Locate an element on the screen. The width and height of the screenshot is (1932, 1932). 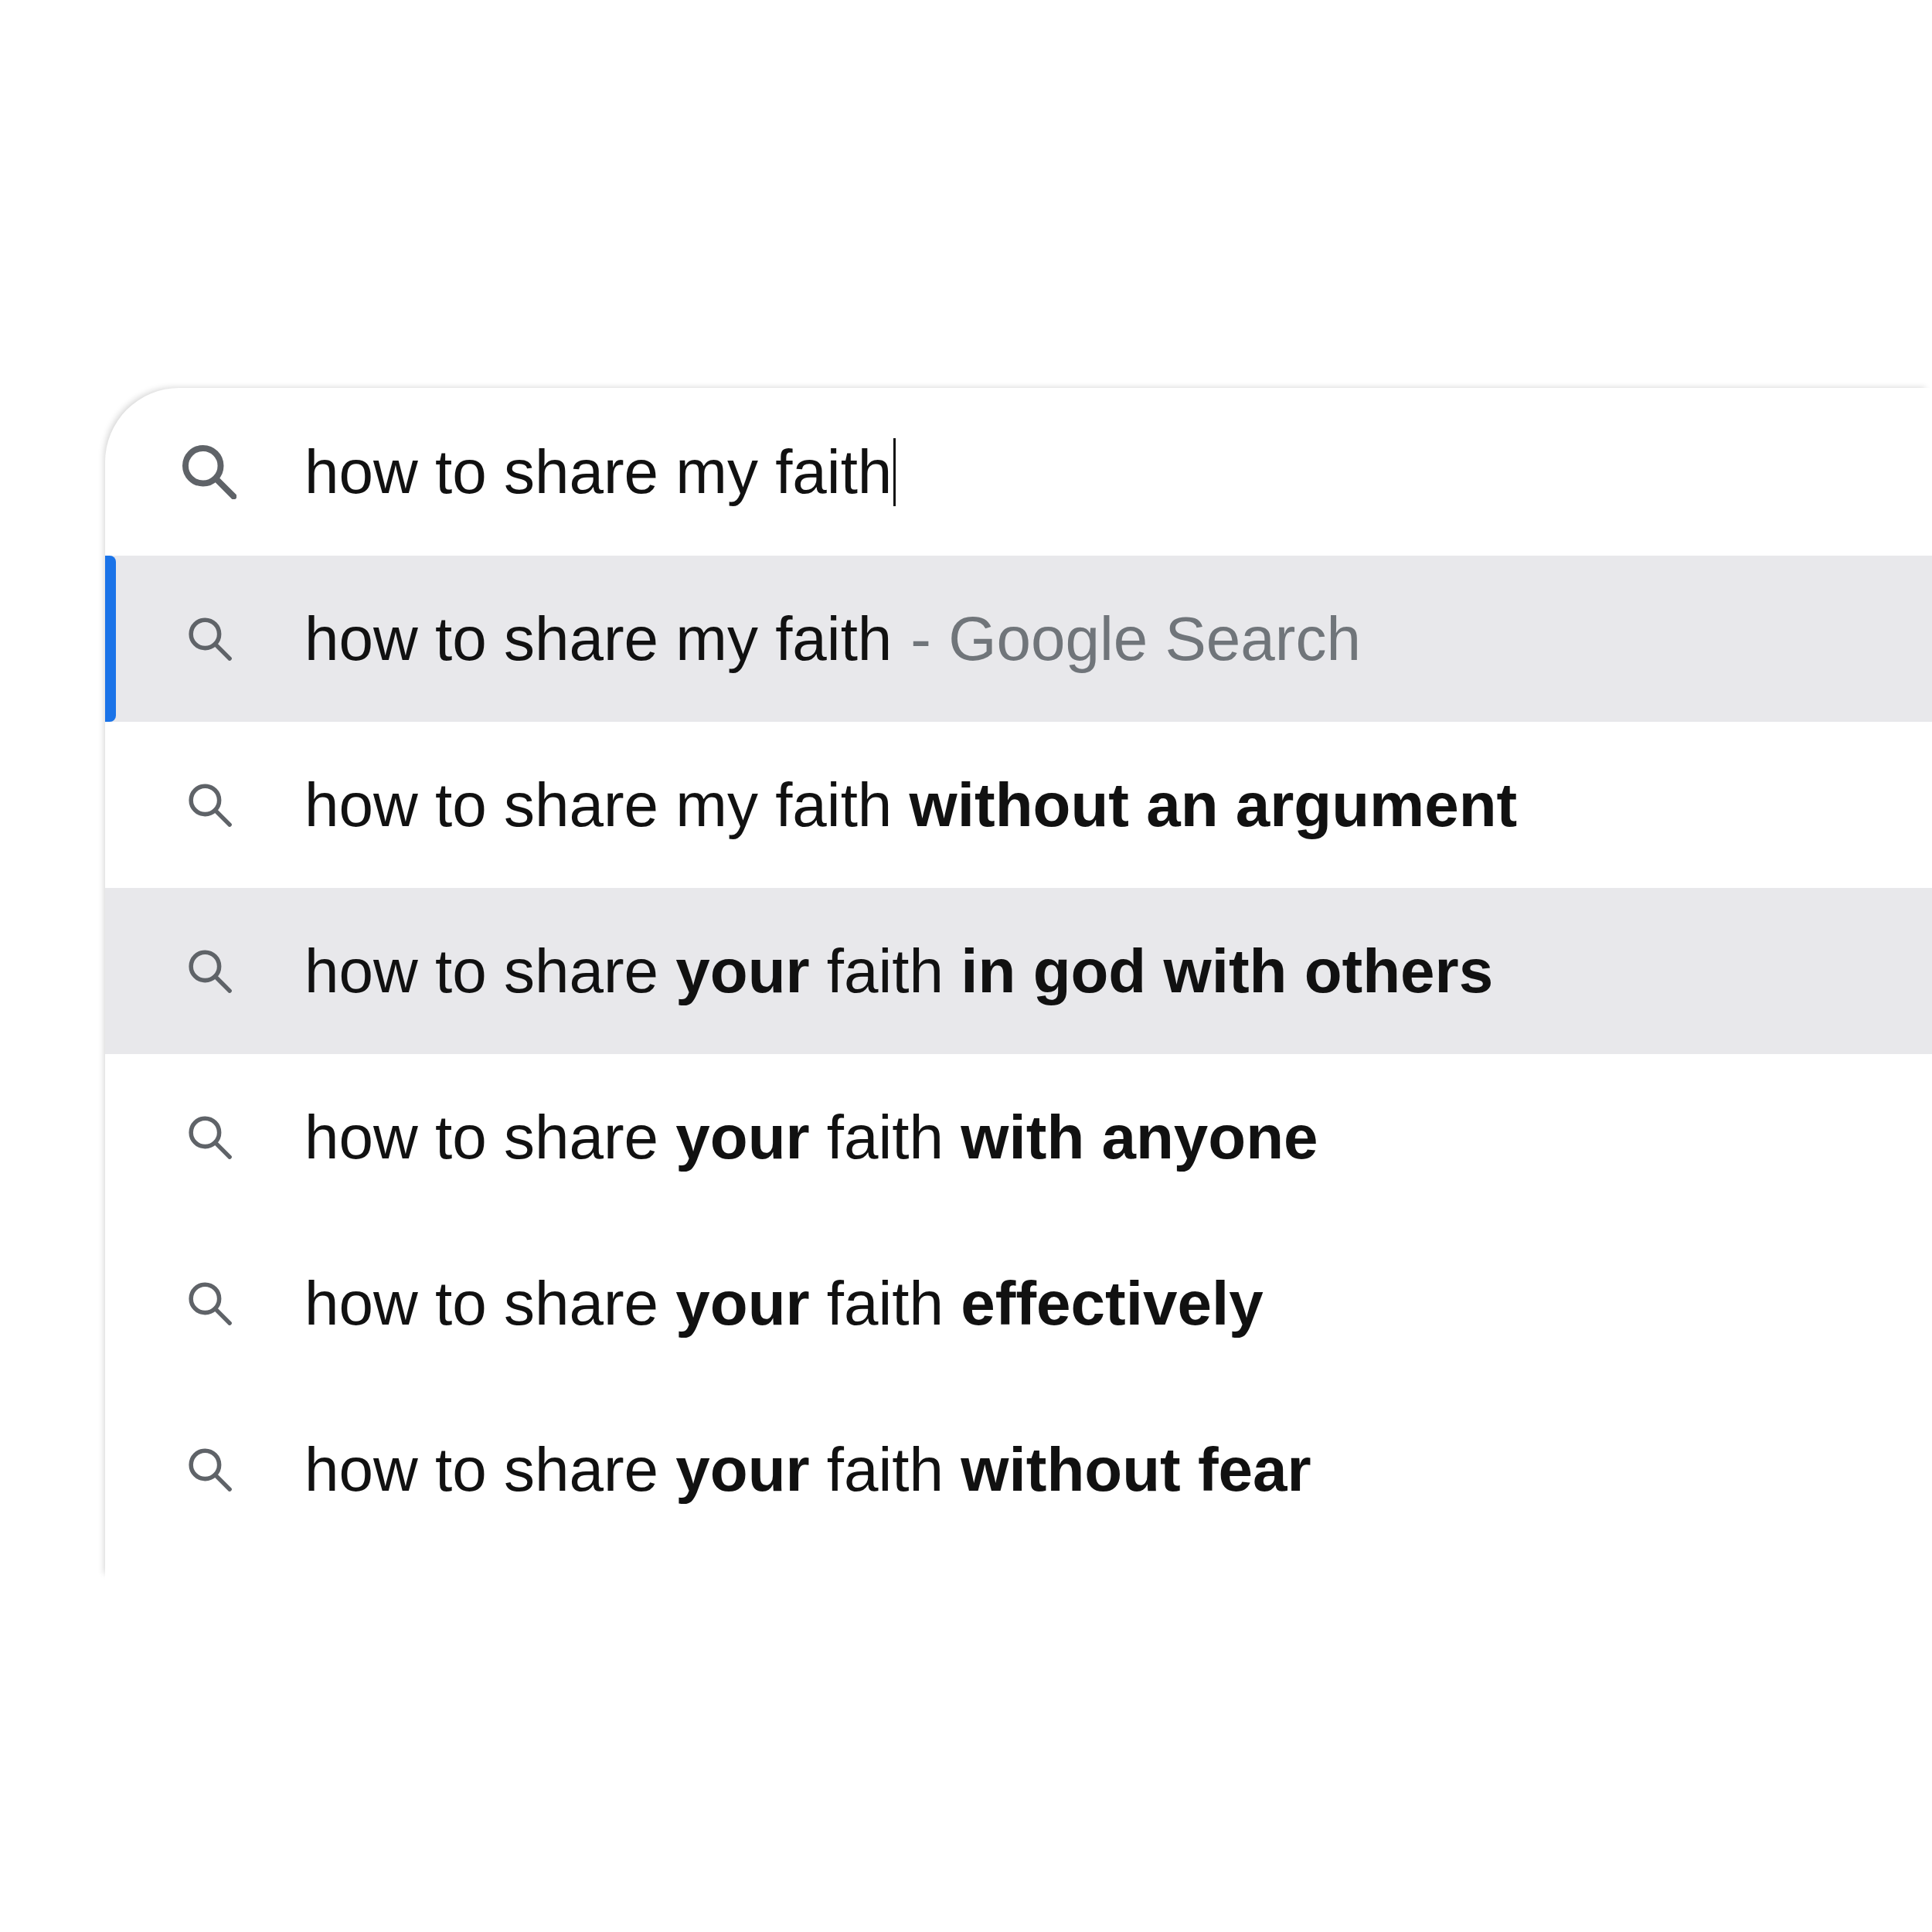
suggestion-item: how to share your faith with anyone is located at coordinates (1019, 1137).